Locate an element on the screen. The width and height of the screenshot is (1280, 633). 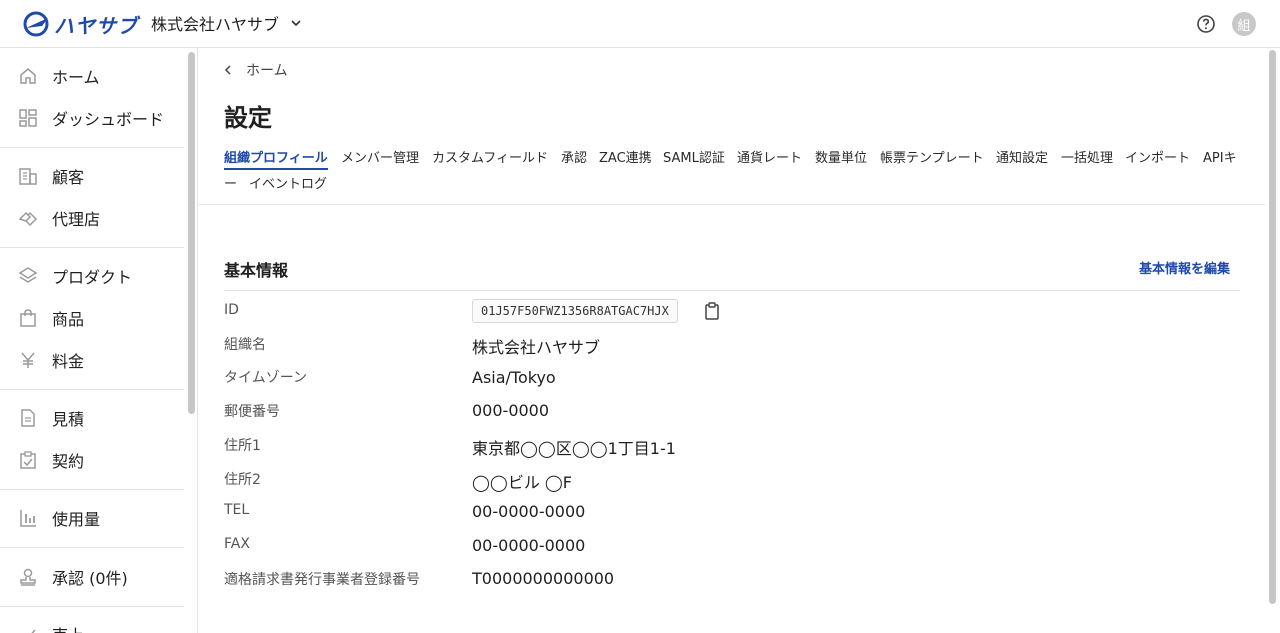
dashboard-icon is located at coordinates (28, 118).